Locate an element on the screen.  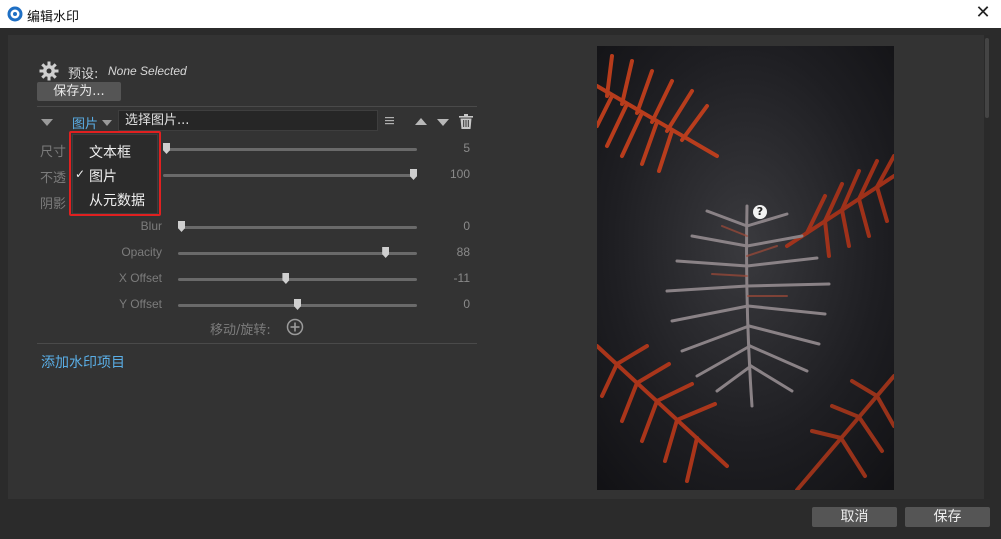
vertical-scrollbar is located at coordinates (987, 267).